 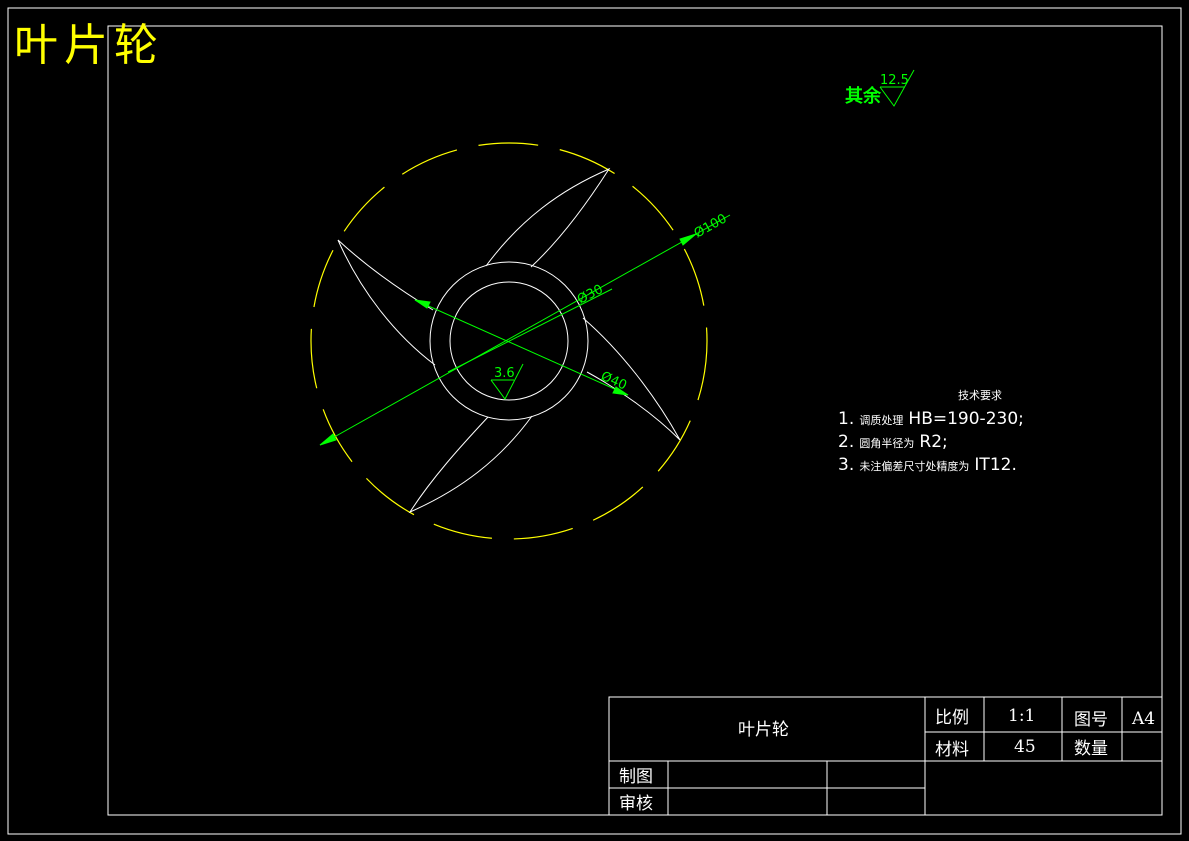 I want to click on roughness-label: 其余, so click(x=863, y=96).